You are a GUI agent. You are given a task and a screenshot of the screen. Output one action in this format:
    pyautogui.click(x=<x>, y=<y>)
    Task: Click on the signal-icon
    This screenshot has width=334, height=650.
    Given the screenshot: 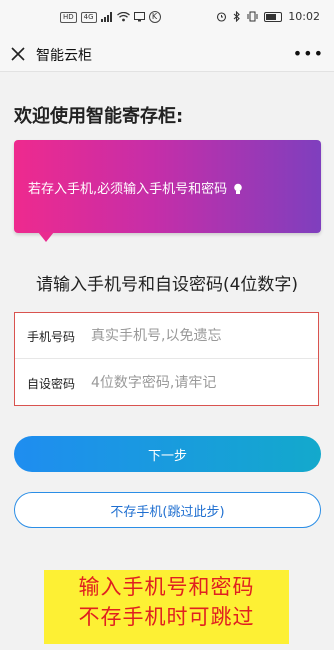 What is the action you would take?
    pyautogui.click(x=106, y=17)
    